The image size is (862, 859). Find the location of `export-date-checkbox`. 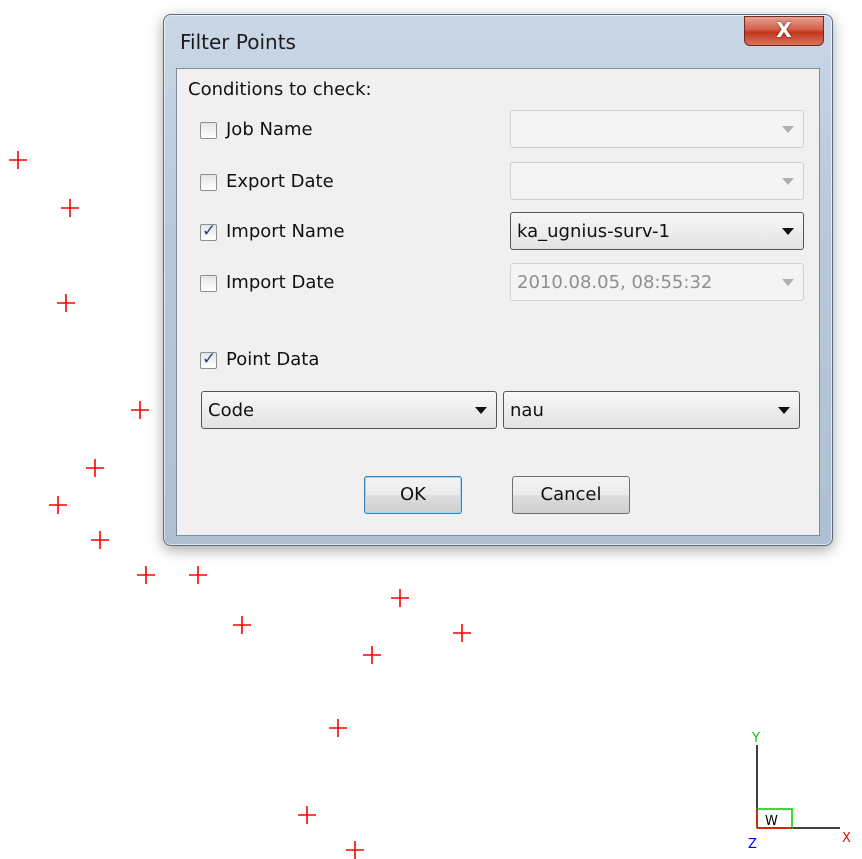

export-date-checkbox is located at coordinates (208, 182).